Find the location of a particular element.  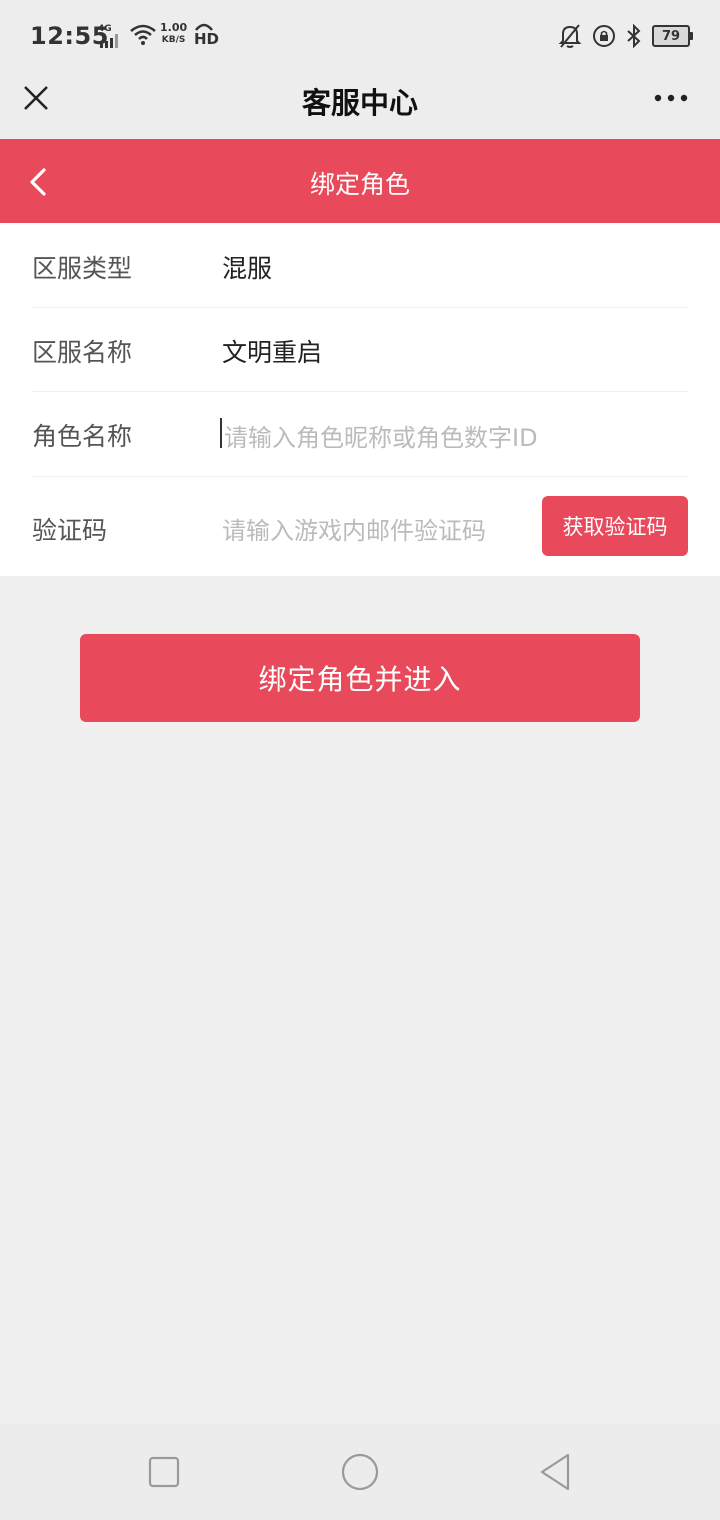

battery-icon: 79 is located at coordinates (672, 36).